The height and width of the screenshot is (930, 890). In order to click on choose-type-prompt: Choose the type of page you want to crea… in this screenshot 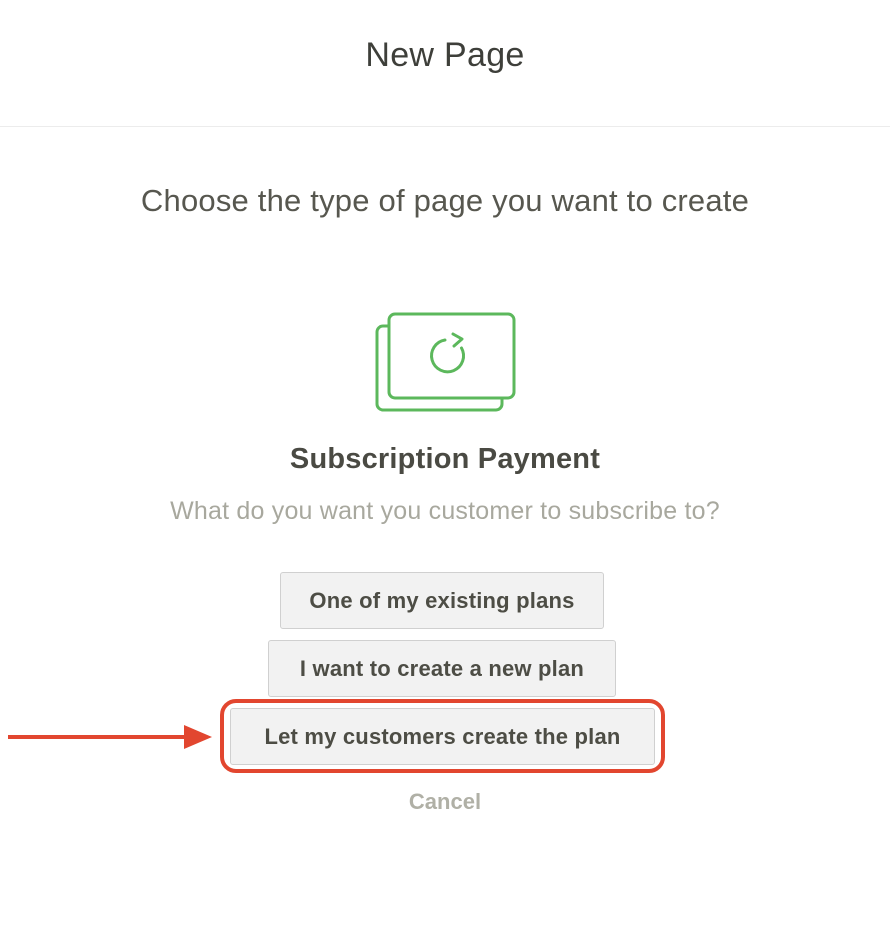, I will do `click(445, 200)`.